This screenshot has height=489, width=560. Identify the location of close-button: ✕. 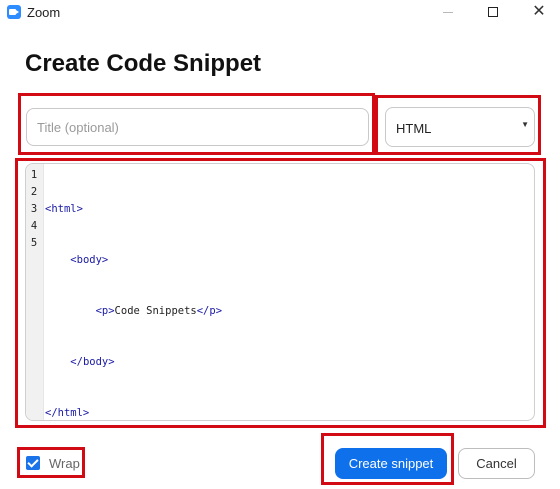
(539, 12).